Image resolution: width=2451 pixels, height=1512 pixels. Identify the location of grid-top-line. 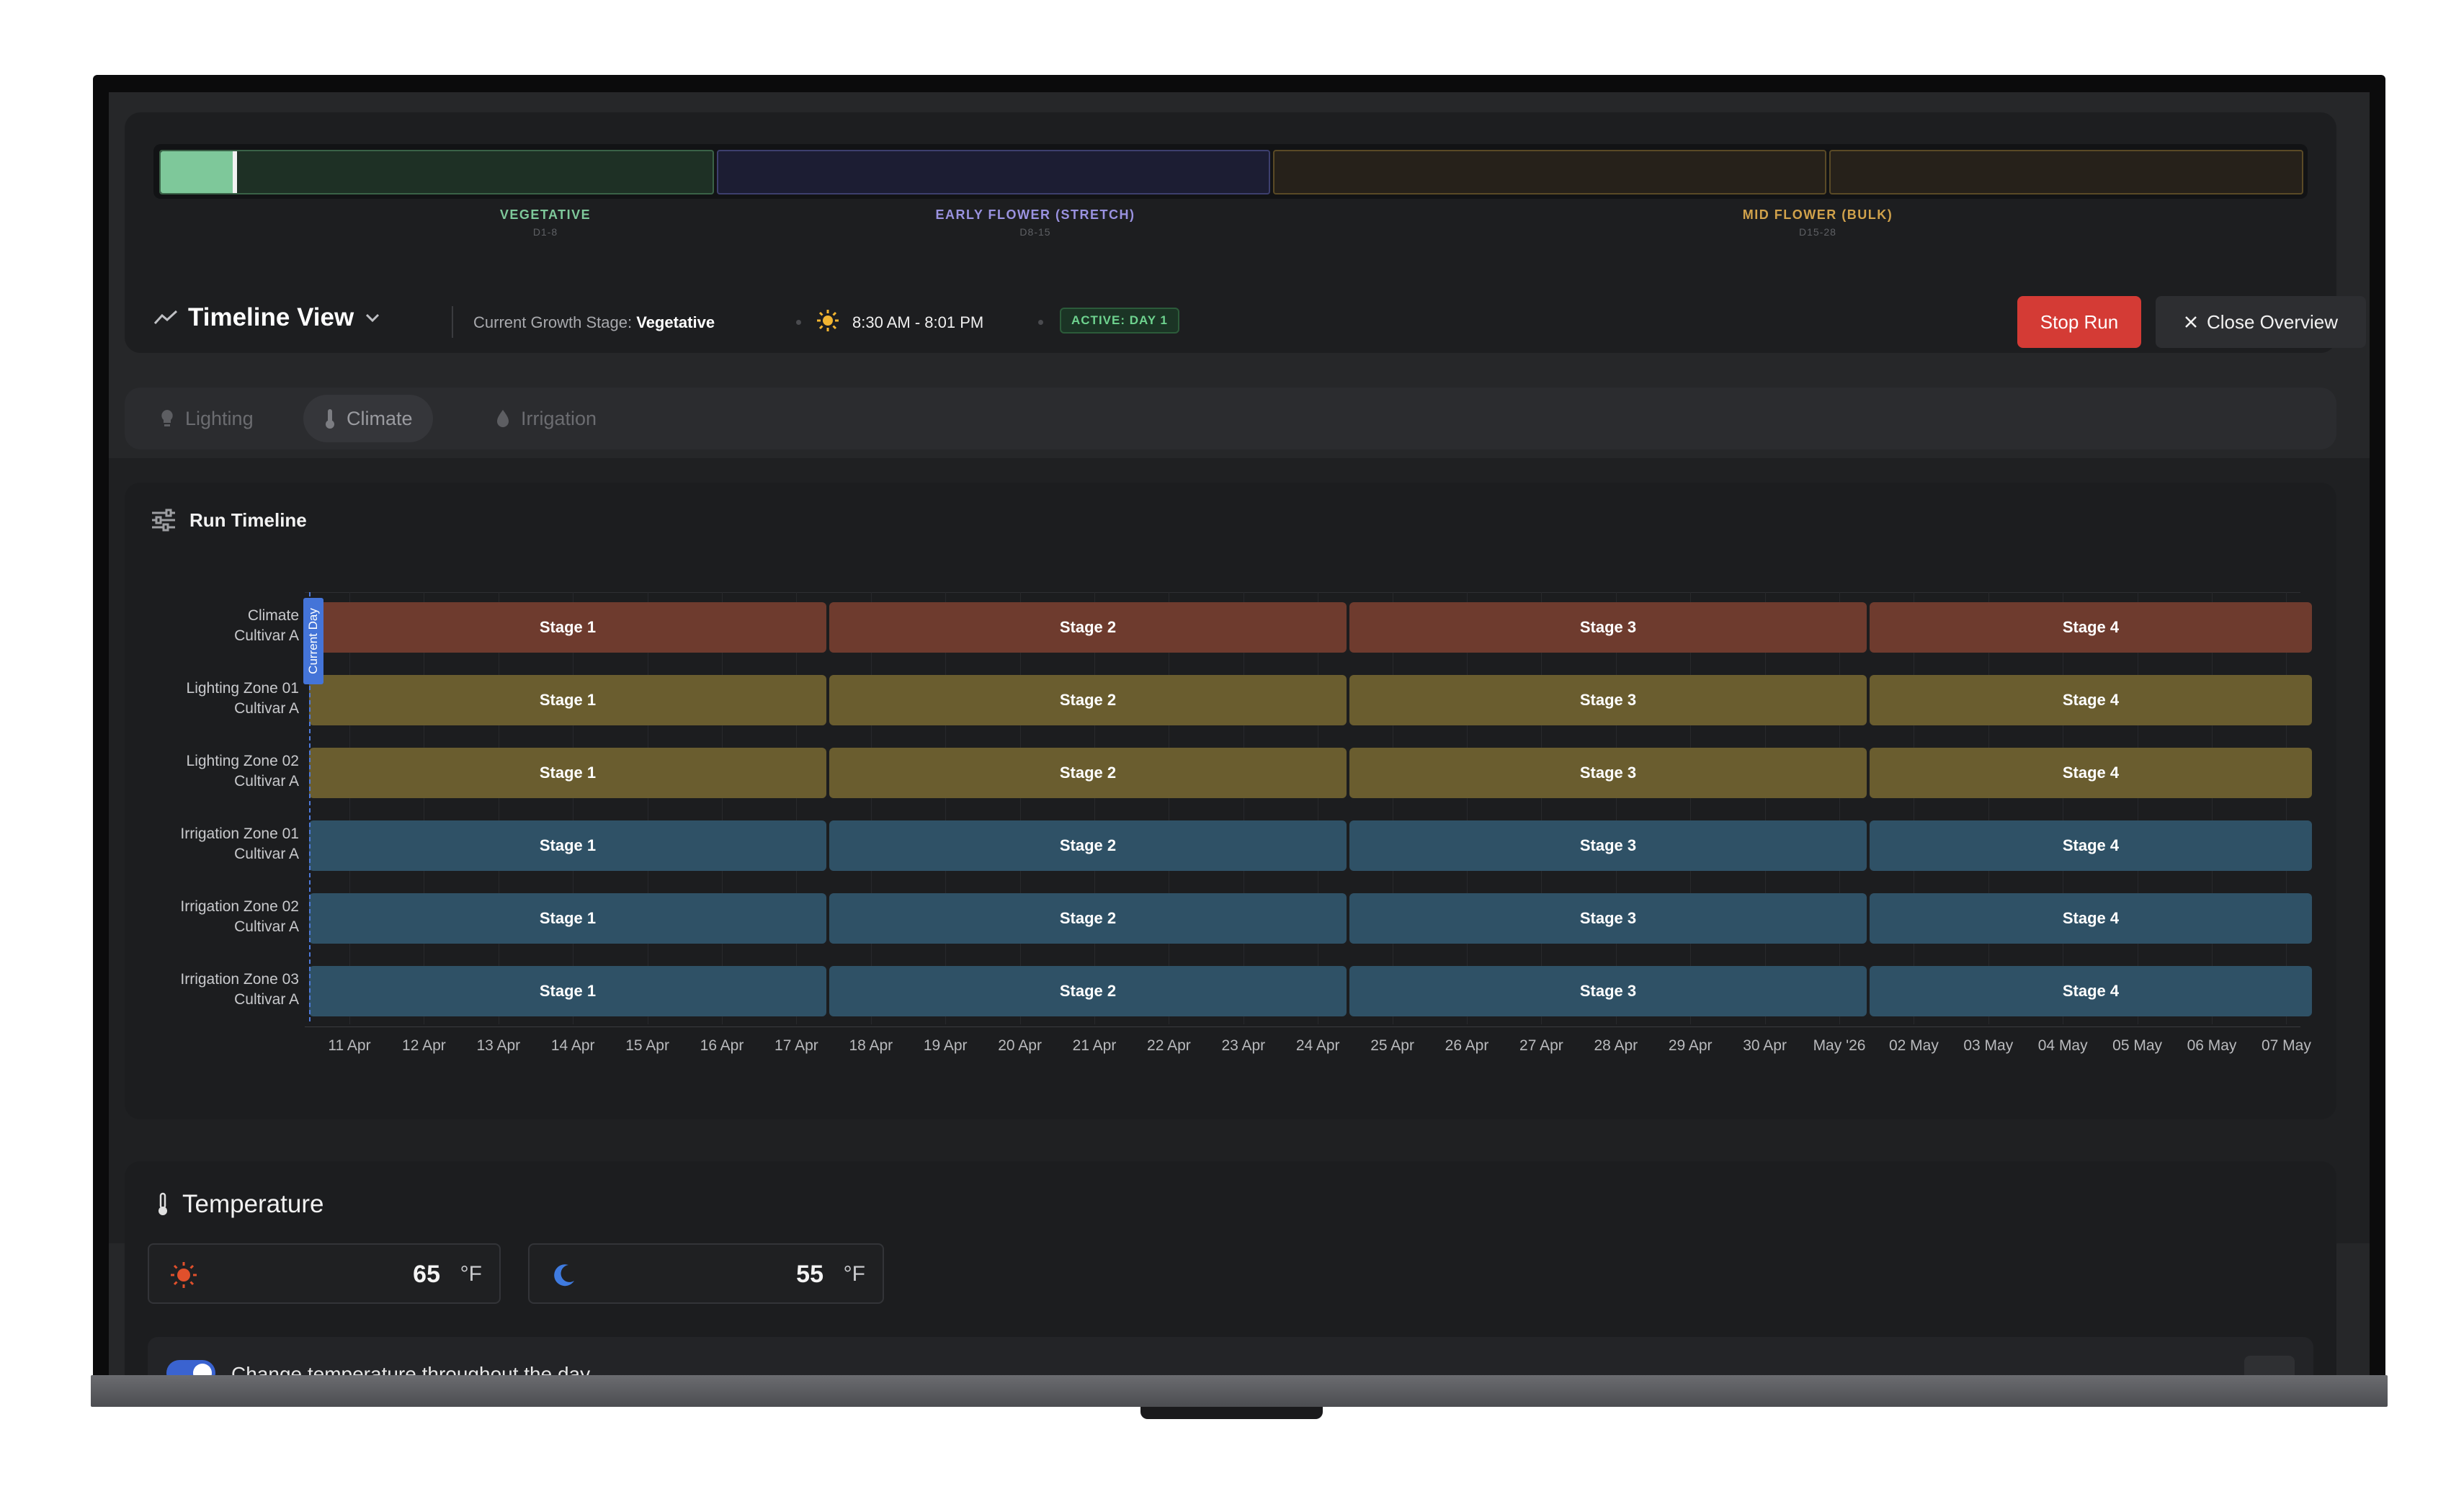
(1302, 592).